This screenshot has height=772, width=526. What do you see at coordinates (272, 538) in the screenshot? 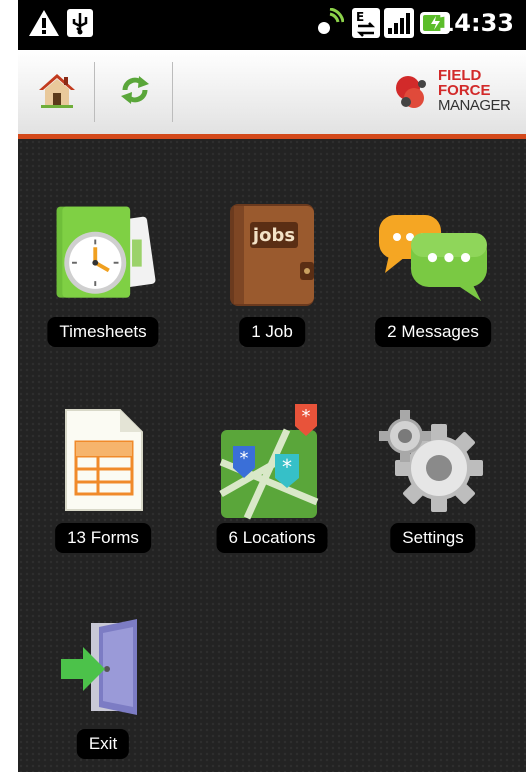
I see `locations-label: 6 Locations` at bounding box center [272, 538].